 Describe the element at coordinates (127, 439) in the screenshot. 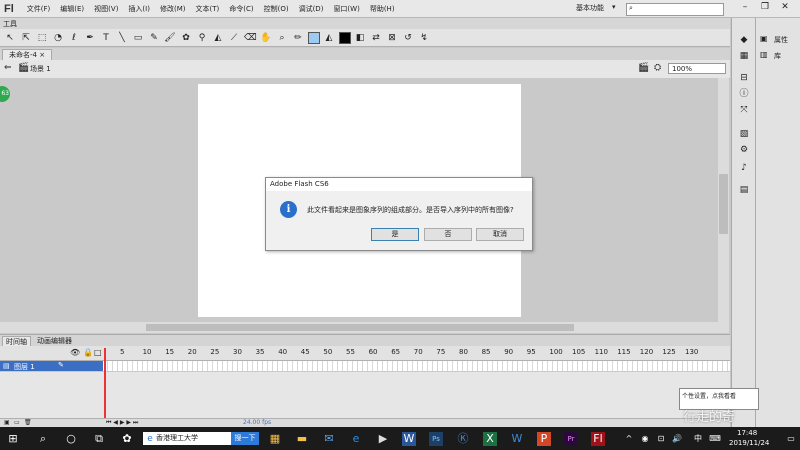

I see `app-icon: ✿` at that location.